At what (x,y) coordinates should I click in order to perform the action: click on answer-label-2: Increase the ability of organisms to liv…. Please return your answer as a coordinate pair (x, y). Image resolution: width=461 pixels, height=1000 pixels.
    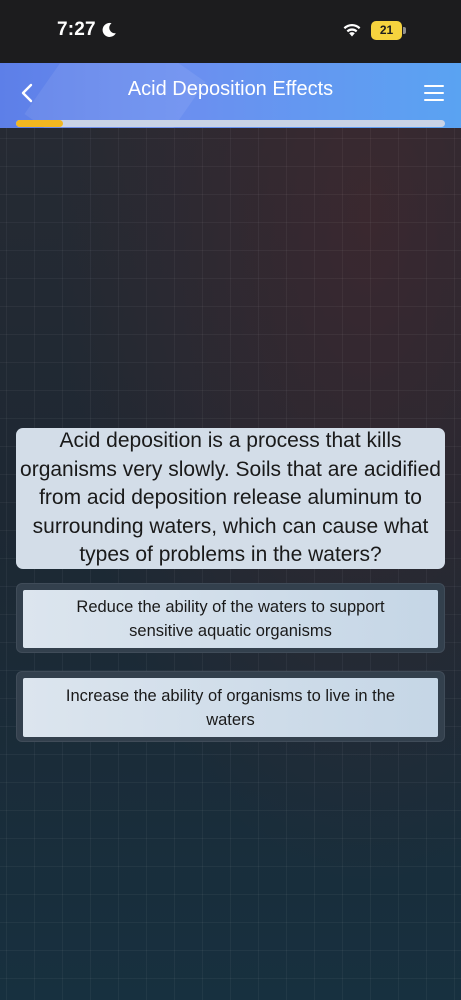
    Looking at the image, I should click on (230, 707).